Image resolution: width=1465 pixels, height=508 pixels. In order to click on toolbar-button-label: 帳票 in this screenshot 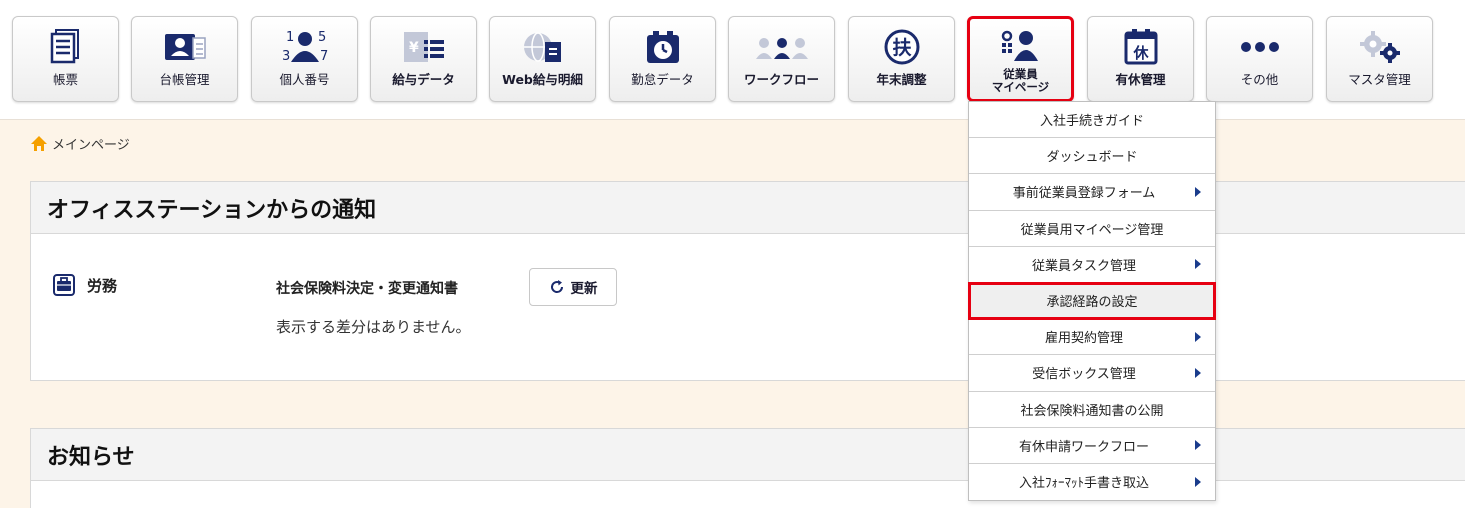, I will do `click(65, 79)`.